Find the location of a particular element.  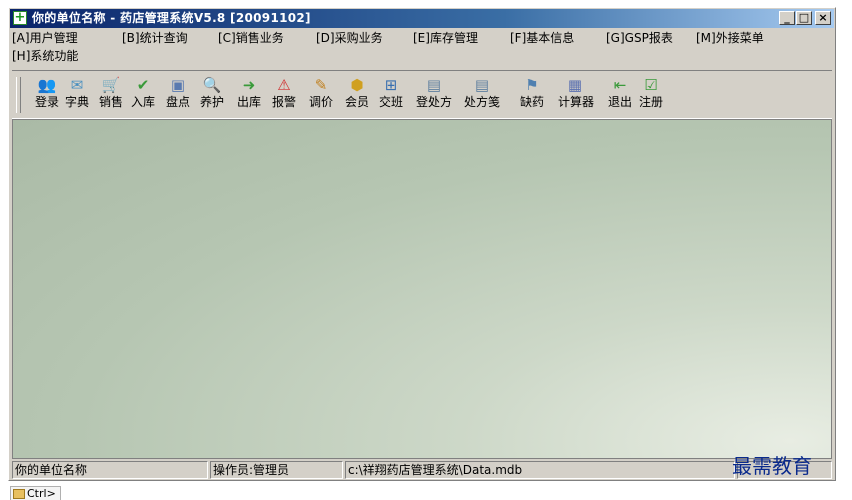

menu-inventory: [E]库存管理 is located at coordinates (445, 38).